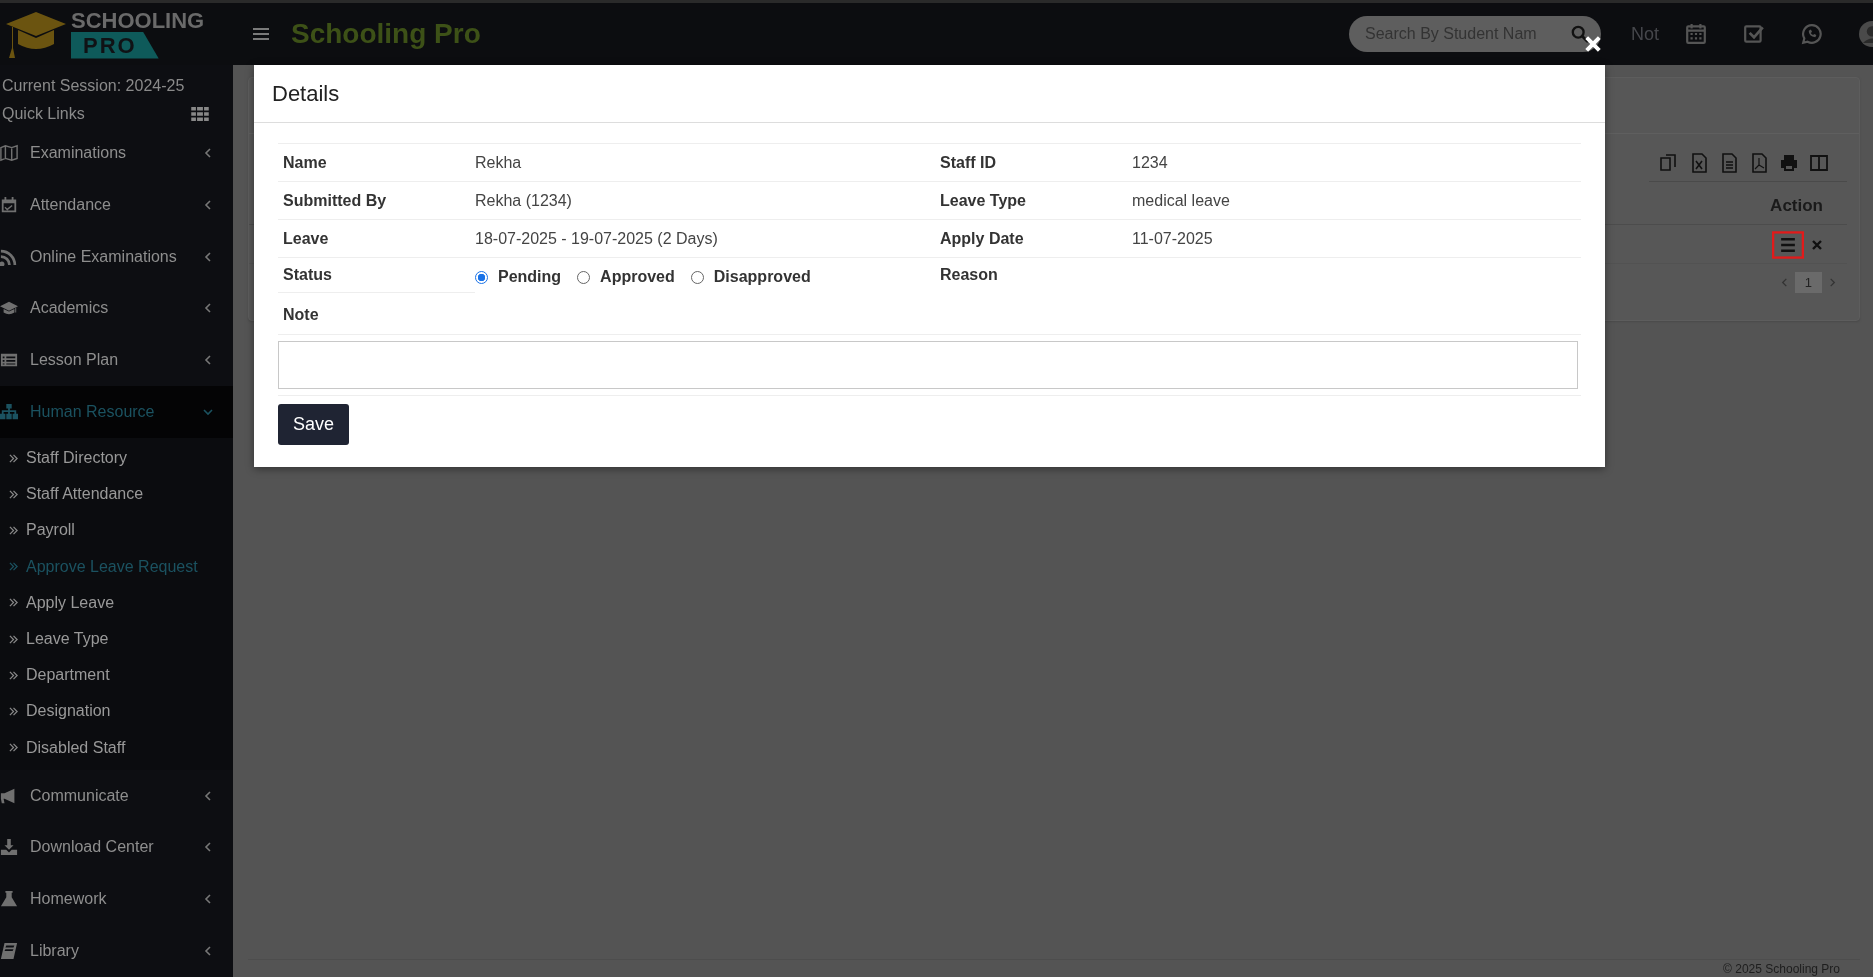  Describe the element at coordinates (1580, 34) in the screenshot. I see `search-icon` at that location.